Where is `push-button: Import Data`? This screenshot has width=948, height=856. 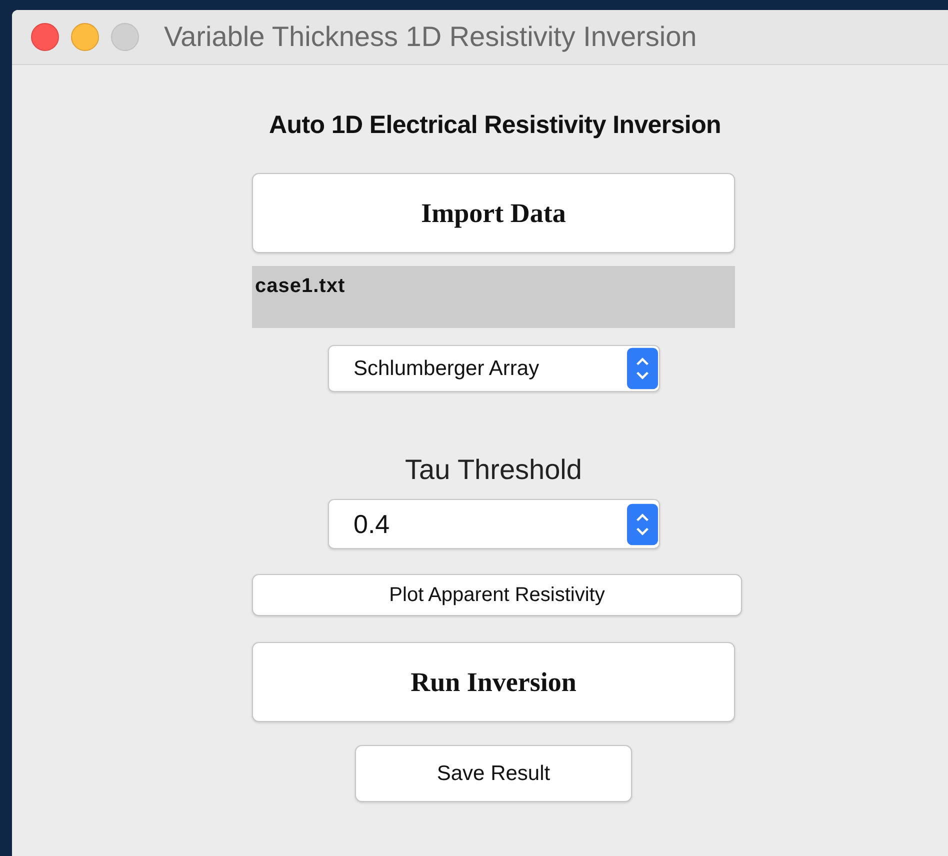 push-button: Import Data is located at coordinates (493, 213).